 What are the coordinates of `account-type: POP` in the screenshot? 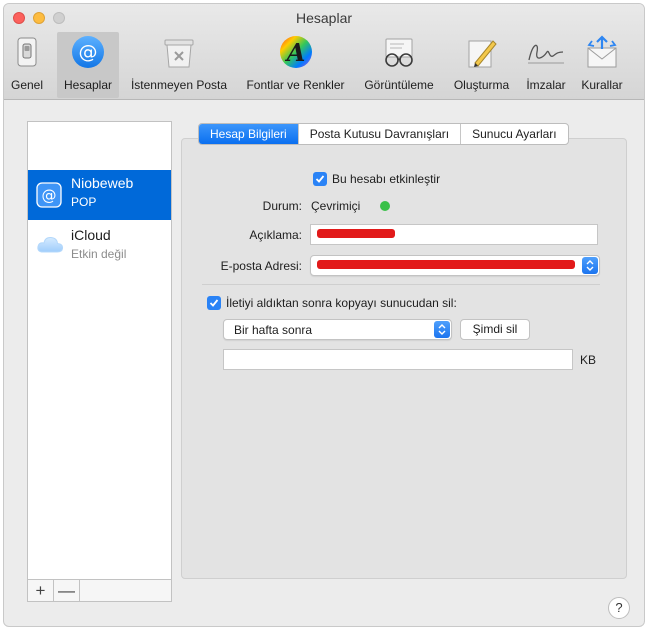 It's located at (84, 202).